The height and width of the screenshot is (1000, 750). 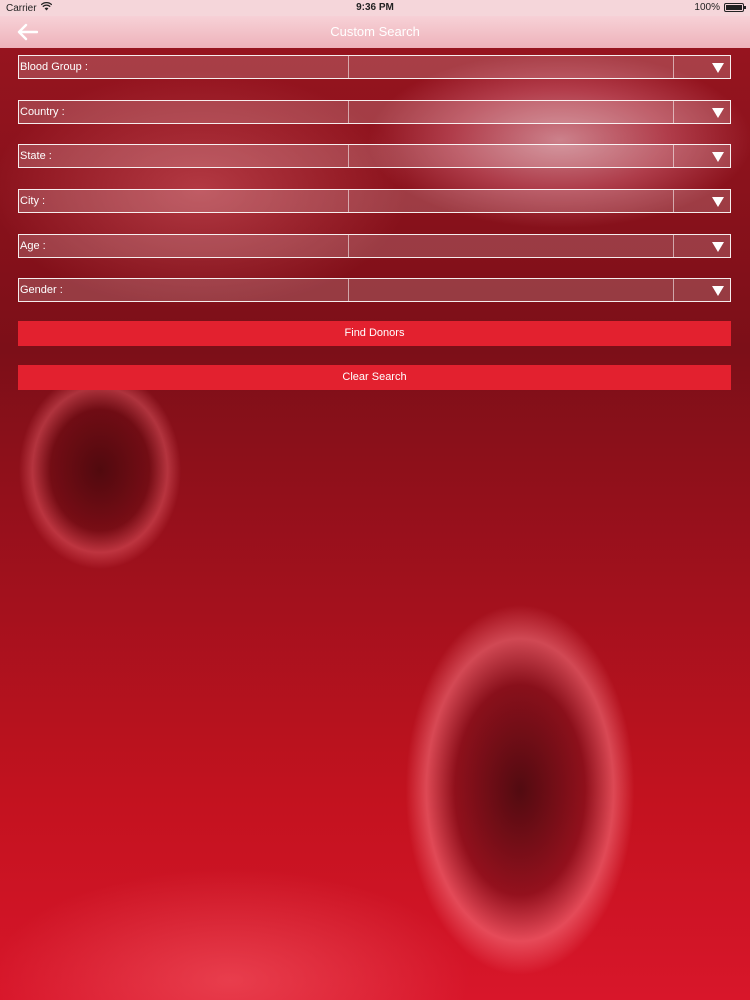 I want to click on blood-group-label: Blood Group :, so click(x=184, y=67).